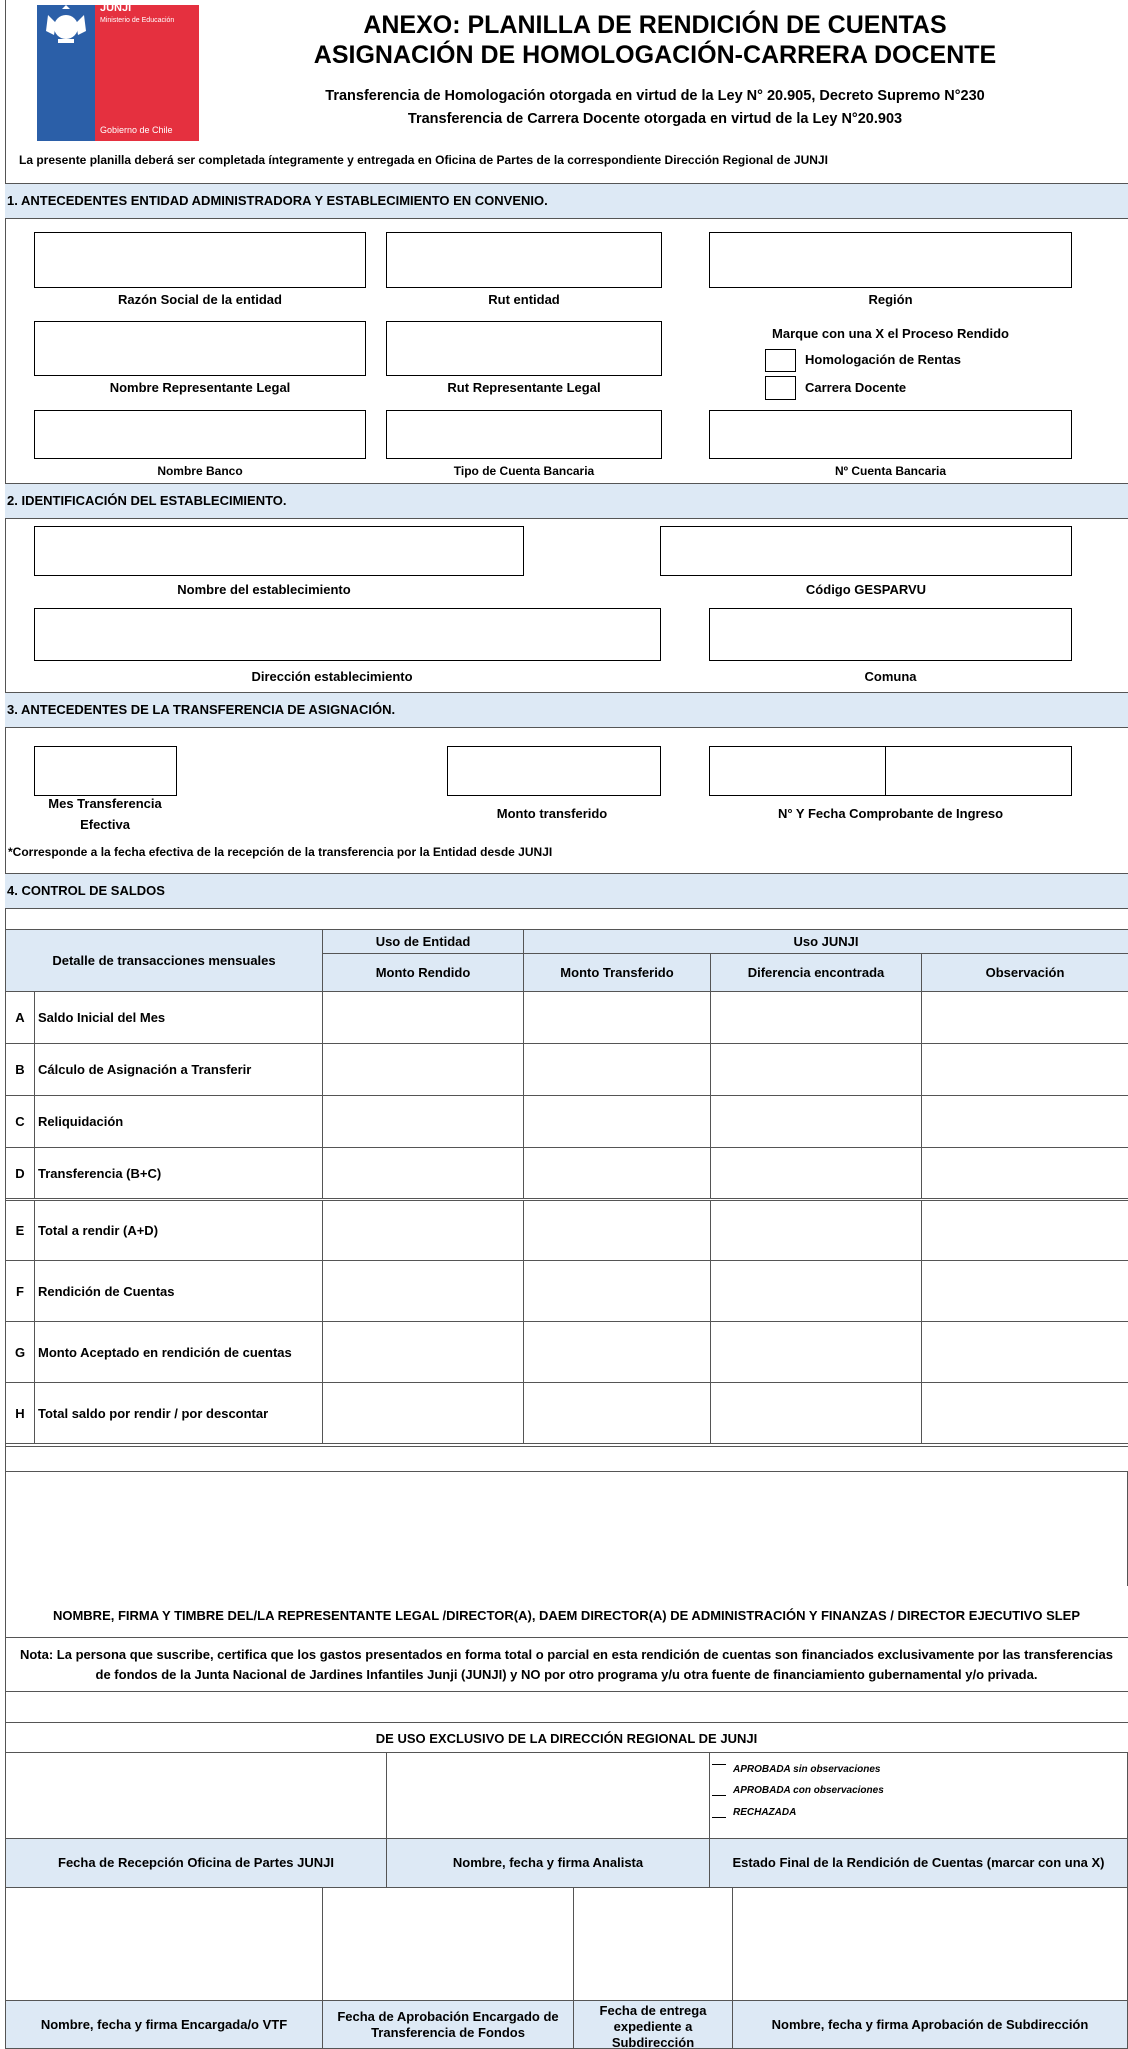 This screenshot has height=2049, width=1128. Describe the element at coordinates (653, 2026) in the screenshot. I see `fecha-entrega-header-line2: expediente a` at that location.